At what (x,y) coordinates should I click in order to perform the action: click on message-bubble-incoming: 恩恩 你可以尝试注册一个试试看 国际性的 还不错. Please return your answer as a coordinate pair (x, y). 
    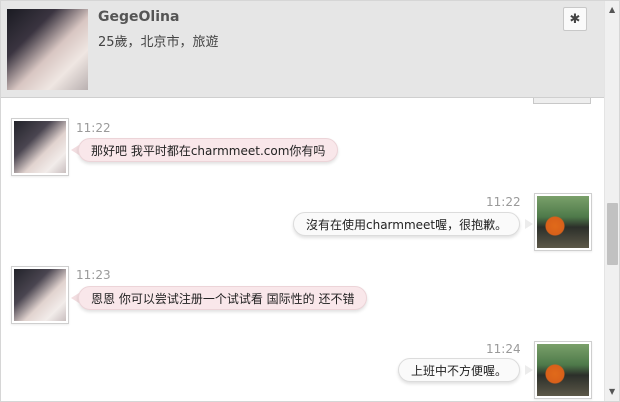
    Looking at the image, I should click on (223, 298).